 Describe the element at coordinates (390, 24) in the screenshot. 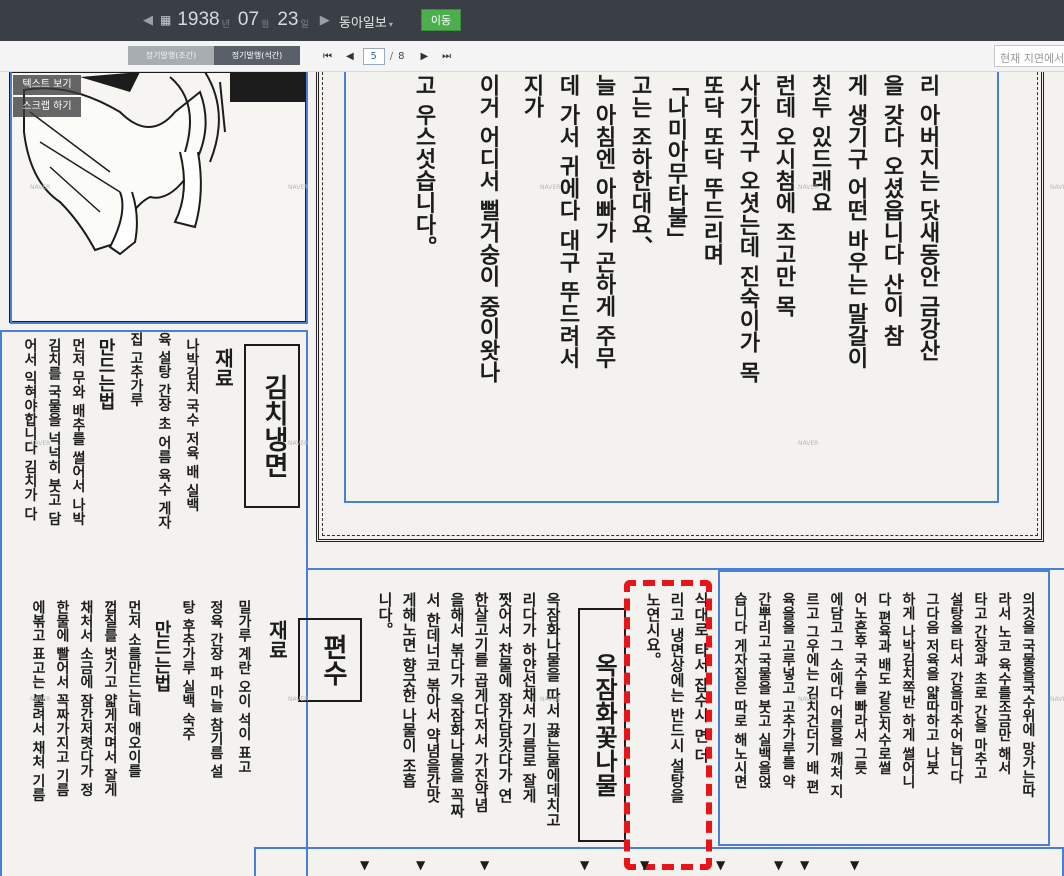

I see `chevron-down-icon: ▾` at that location.